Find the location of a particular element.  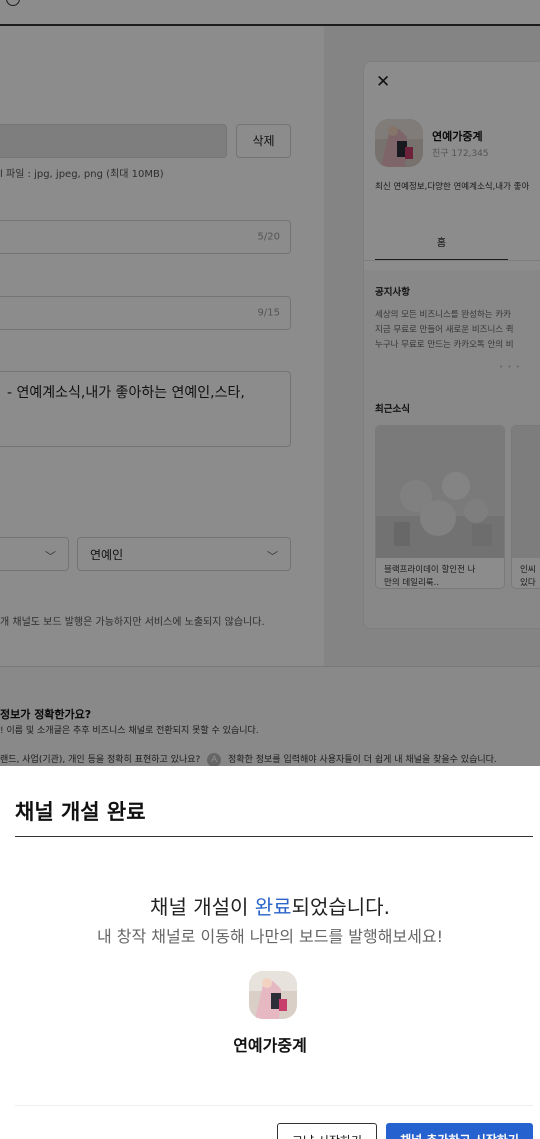

message-part: 채널 개설이 is located at coordinates (202, 907).